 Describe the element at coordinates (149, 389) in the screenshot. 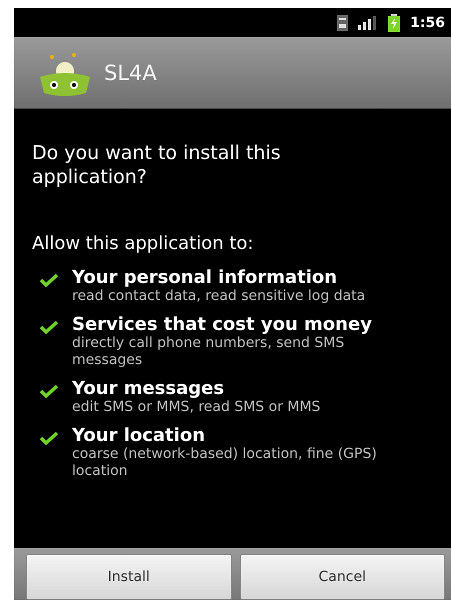

I see `permission-title: Your messages` at that location.